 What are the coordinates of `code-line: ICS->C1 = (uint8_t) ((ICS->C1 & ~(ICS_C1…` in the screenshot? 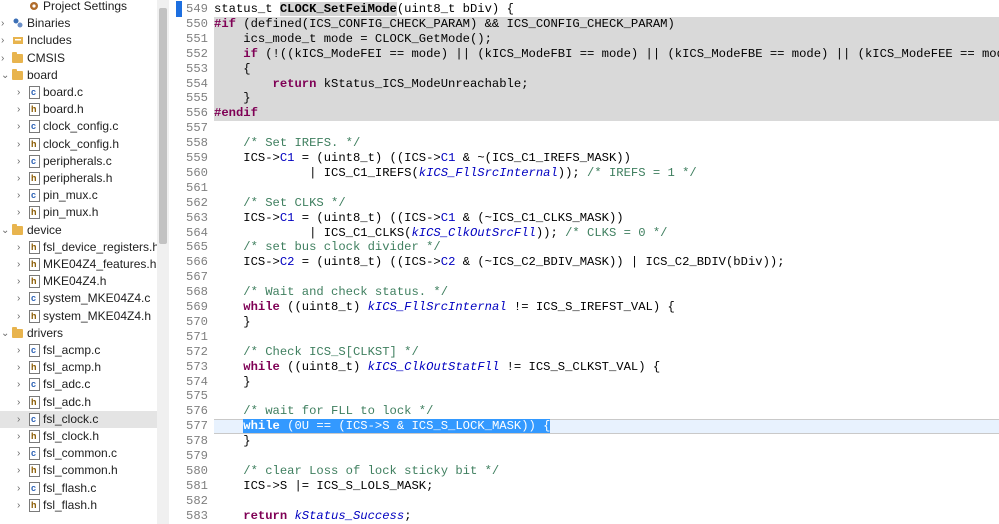 It's located at (606, 158).